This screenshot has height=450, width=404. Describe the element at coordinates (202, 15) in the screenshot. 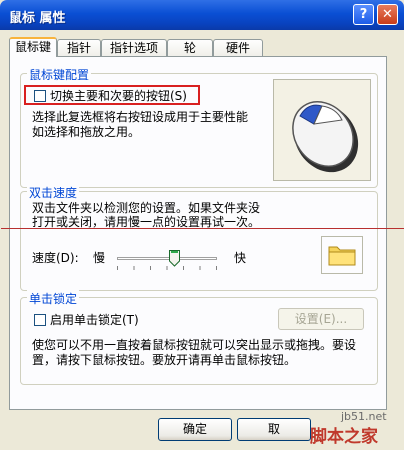

I see `title-bar: 鼠标 属性 ? ✕` at that location.